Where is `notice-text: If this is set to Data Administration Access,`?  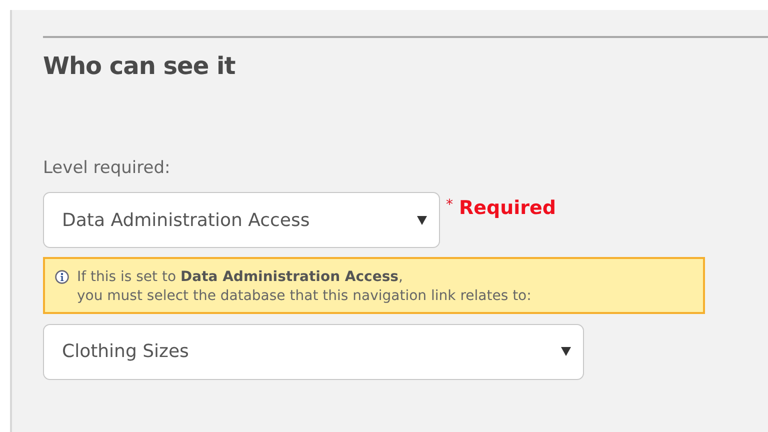 notice-text: If this is set to Data Administration Access, is located at coordinates (240, 277).